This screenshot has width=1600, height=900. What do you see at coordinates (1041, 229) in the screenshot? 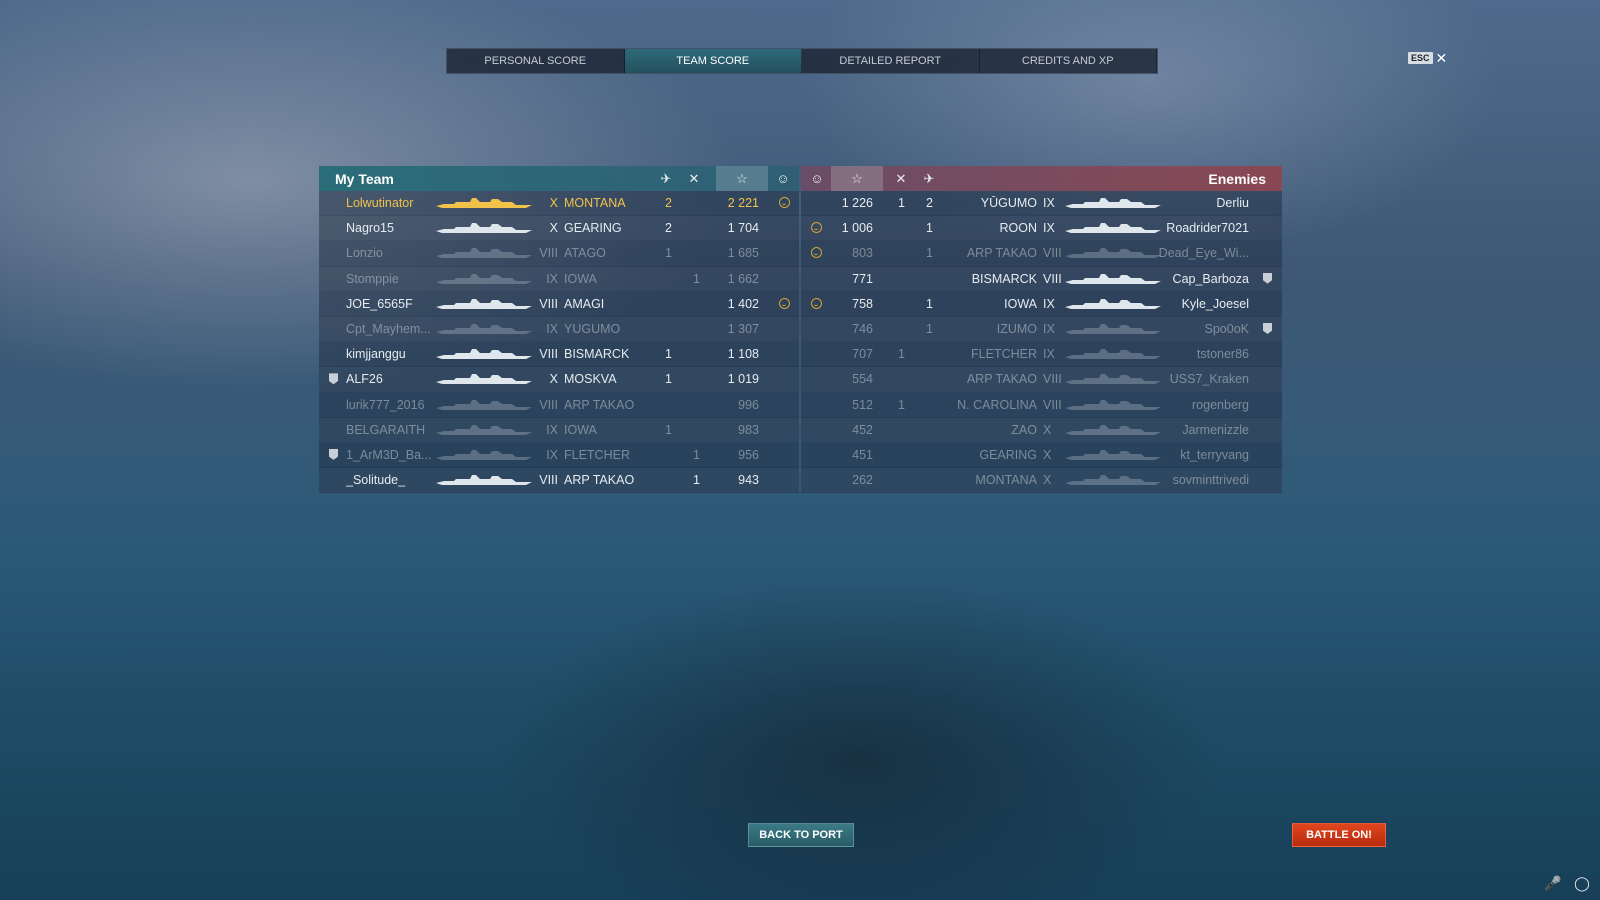
I see `table-row: 1 006 1 ROON IX Roadrider7021` at bounding box center [1041, 229].